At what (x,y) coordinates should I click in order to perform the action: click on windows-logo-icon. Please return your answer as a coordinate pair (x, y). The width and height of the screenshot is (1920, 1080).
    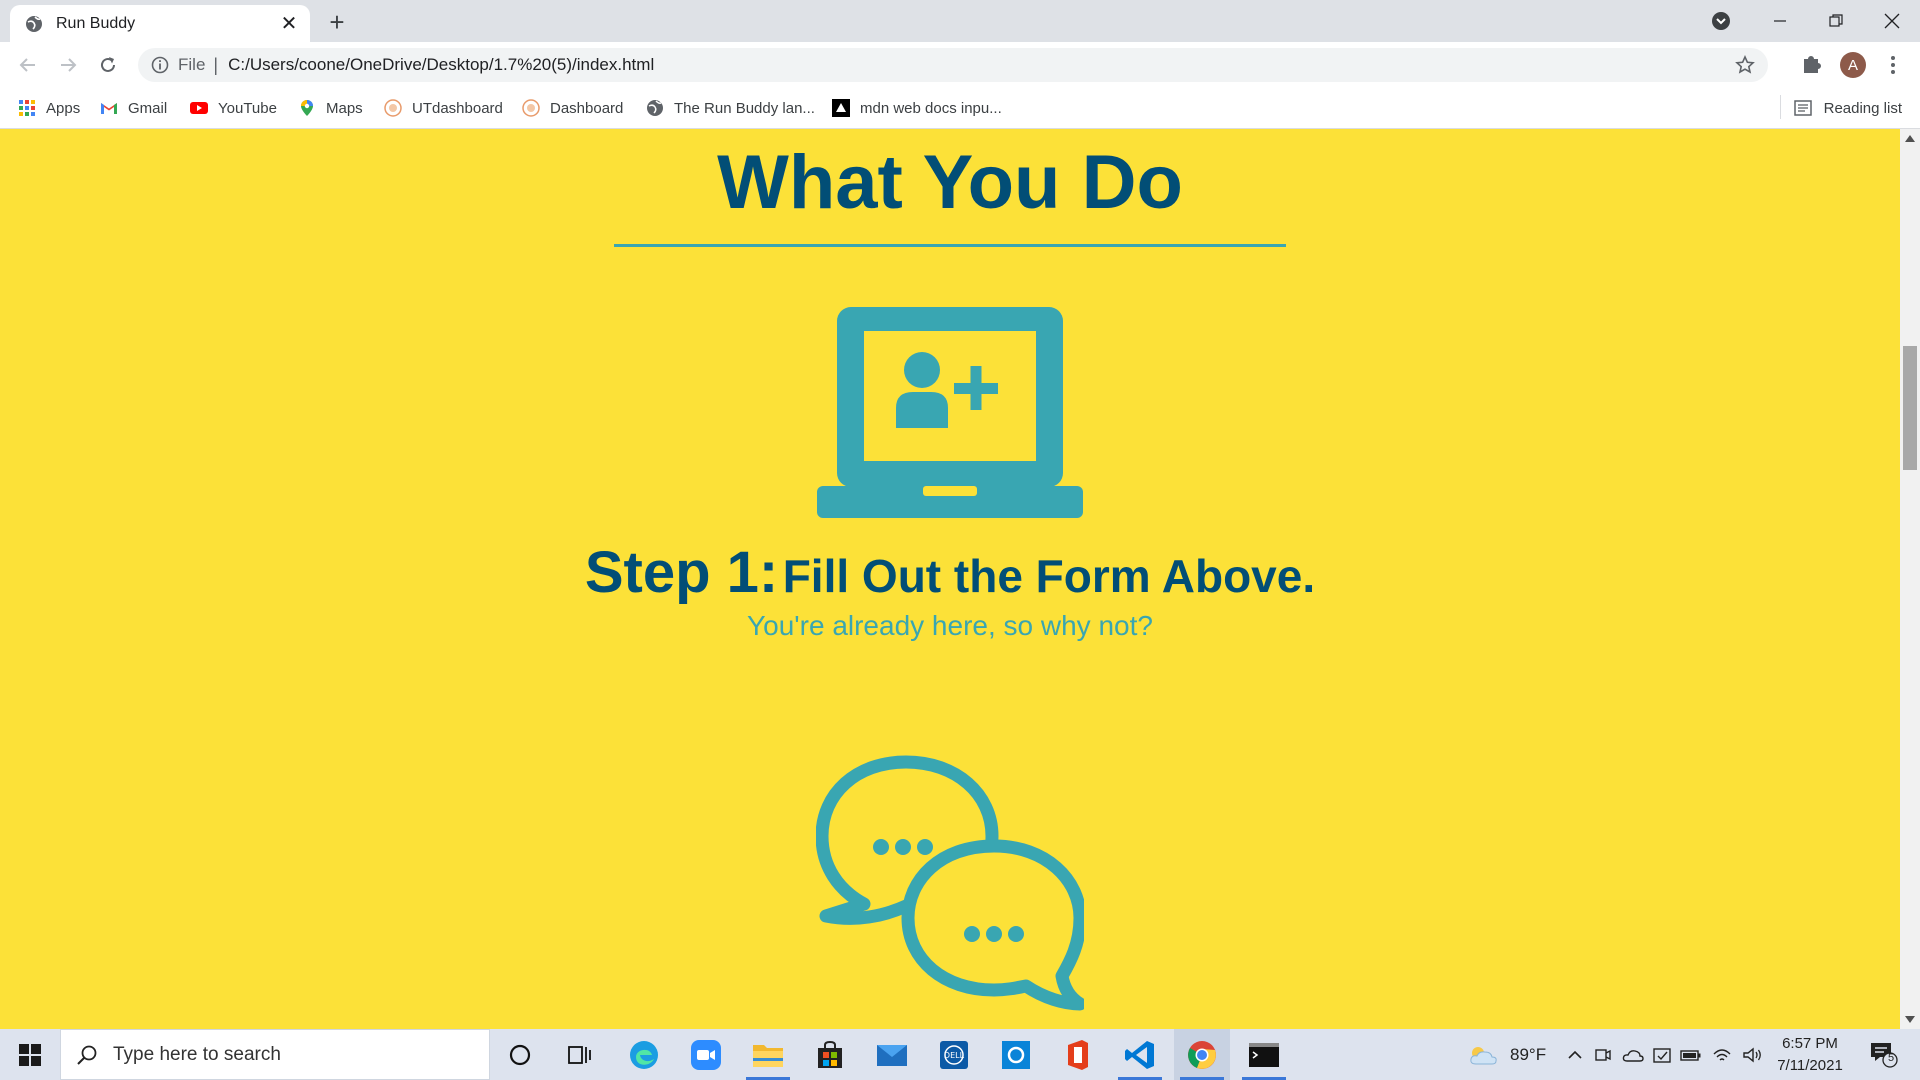
    Looking at the image, I should click on (30, 1054).